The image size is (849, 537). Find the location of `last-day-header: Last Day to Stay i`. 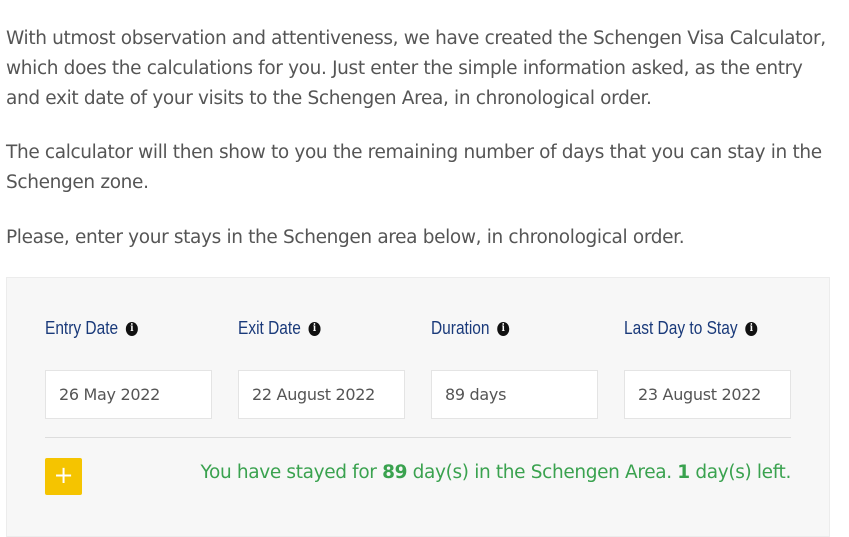

last-day-header: Last Day to Stay i is located at coordinates (691, 328).